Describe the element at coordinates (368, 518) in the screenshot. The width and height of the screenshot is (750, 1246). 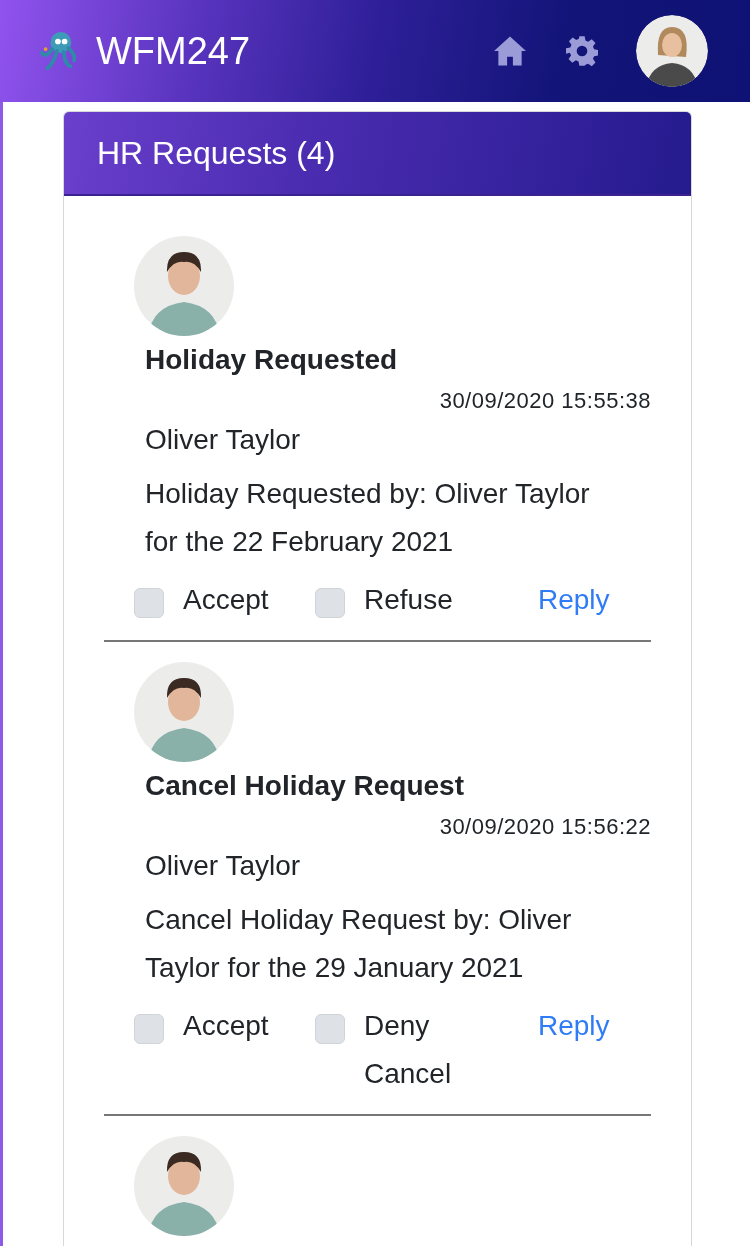
I see `request-message: Holiday Requested by: Oliver Taylor for the 22 February 2021` at that location.